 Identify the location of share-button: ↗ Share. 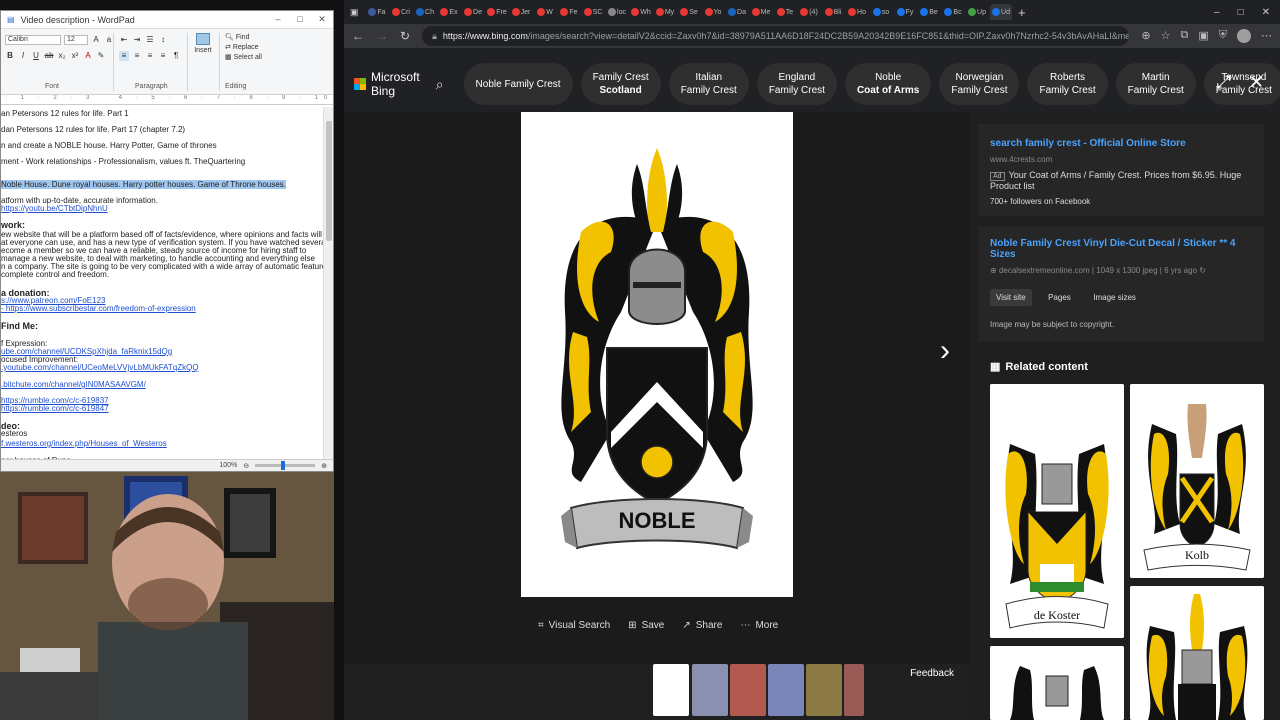
(702, 625).